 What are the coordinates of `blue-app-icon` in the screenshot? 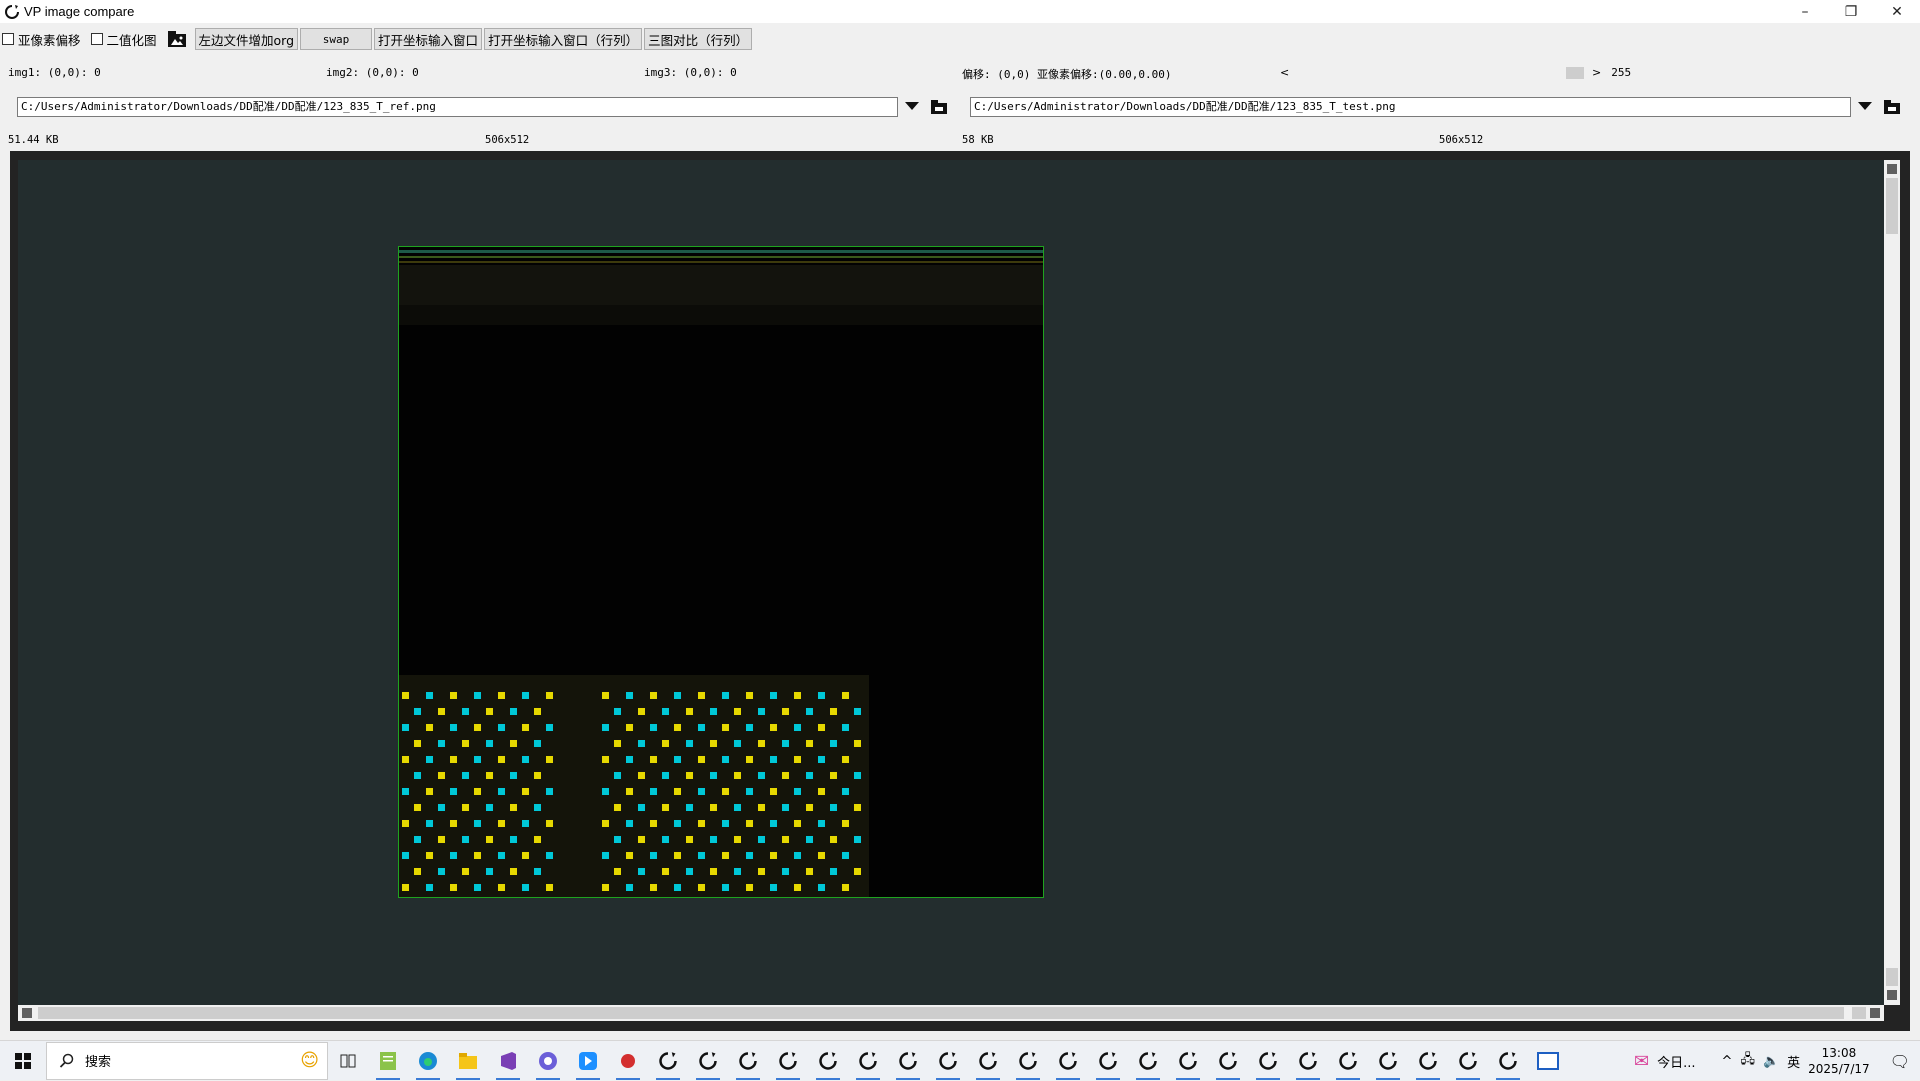 It's located at (588, 1061).